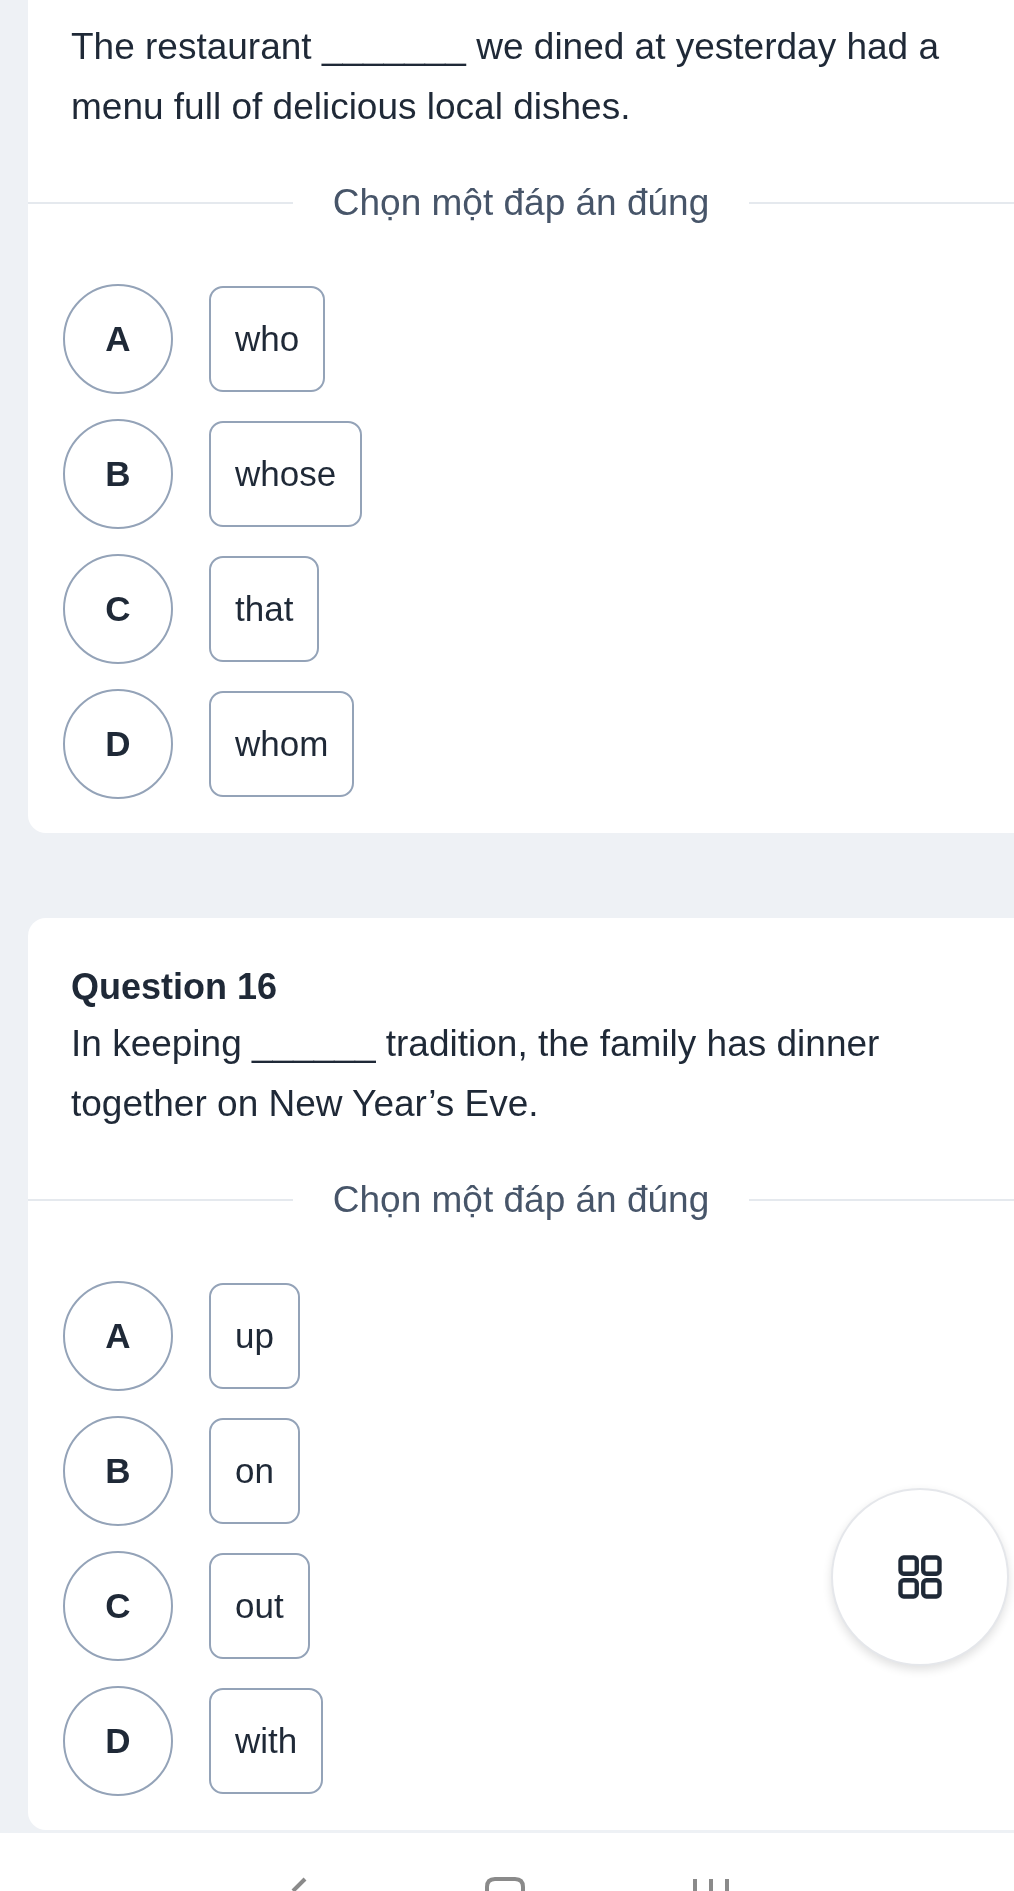 Image resolution: width=1014 pixels, height=1891 pixels. Describe the element at coordinates (254, 1471) in the screenshot. I see `answer-option: on` at that location.